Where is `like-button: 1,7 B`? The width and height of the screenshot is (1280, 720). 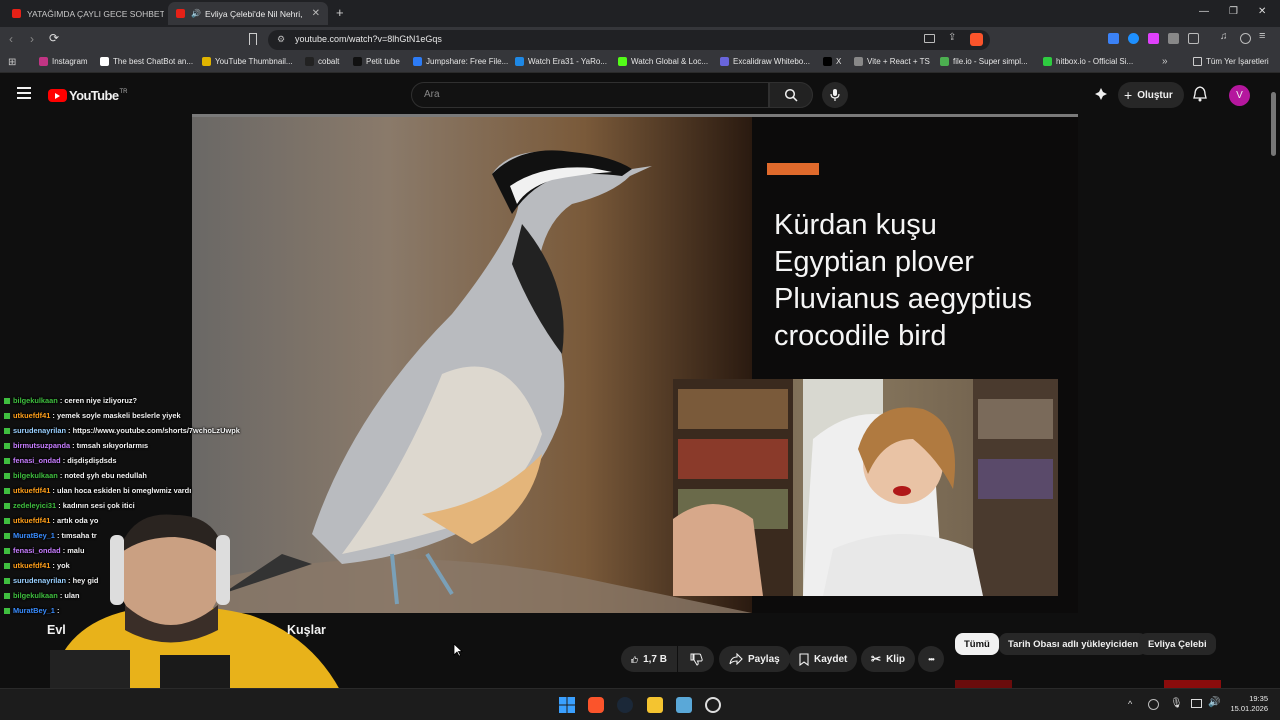 like-button: 1,7 B is located at coordinates (649, 659).